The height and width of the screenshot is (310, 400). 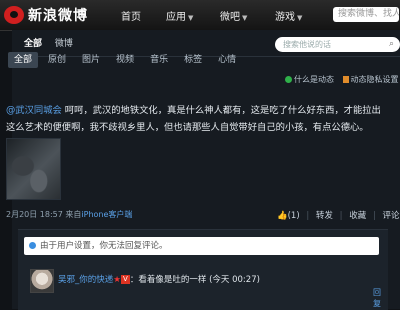 I want to click on profile-tabs: 全部 微博, so click(x=53, y=42).